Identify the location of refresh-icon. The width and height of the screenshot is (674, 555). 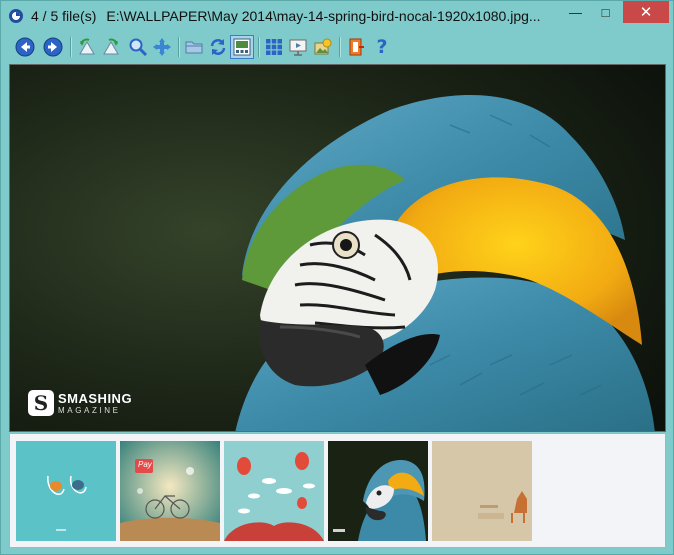
(218, 47).